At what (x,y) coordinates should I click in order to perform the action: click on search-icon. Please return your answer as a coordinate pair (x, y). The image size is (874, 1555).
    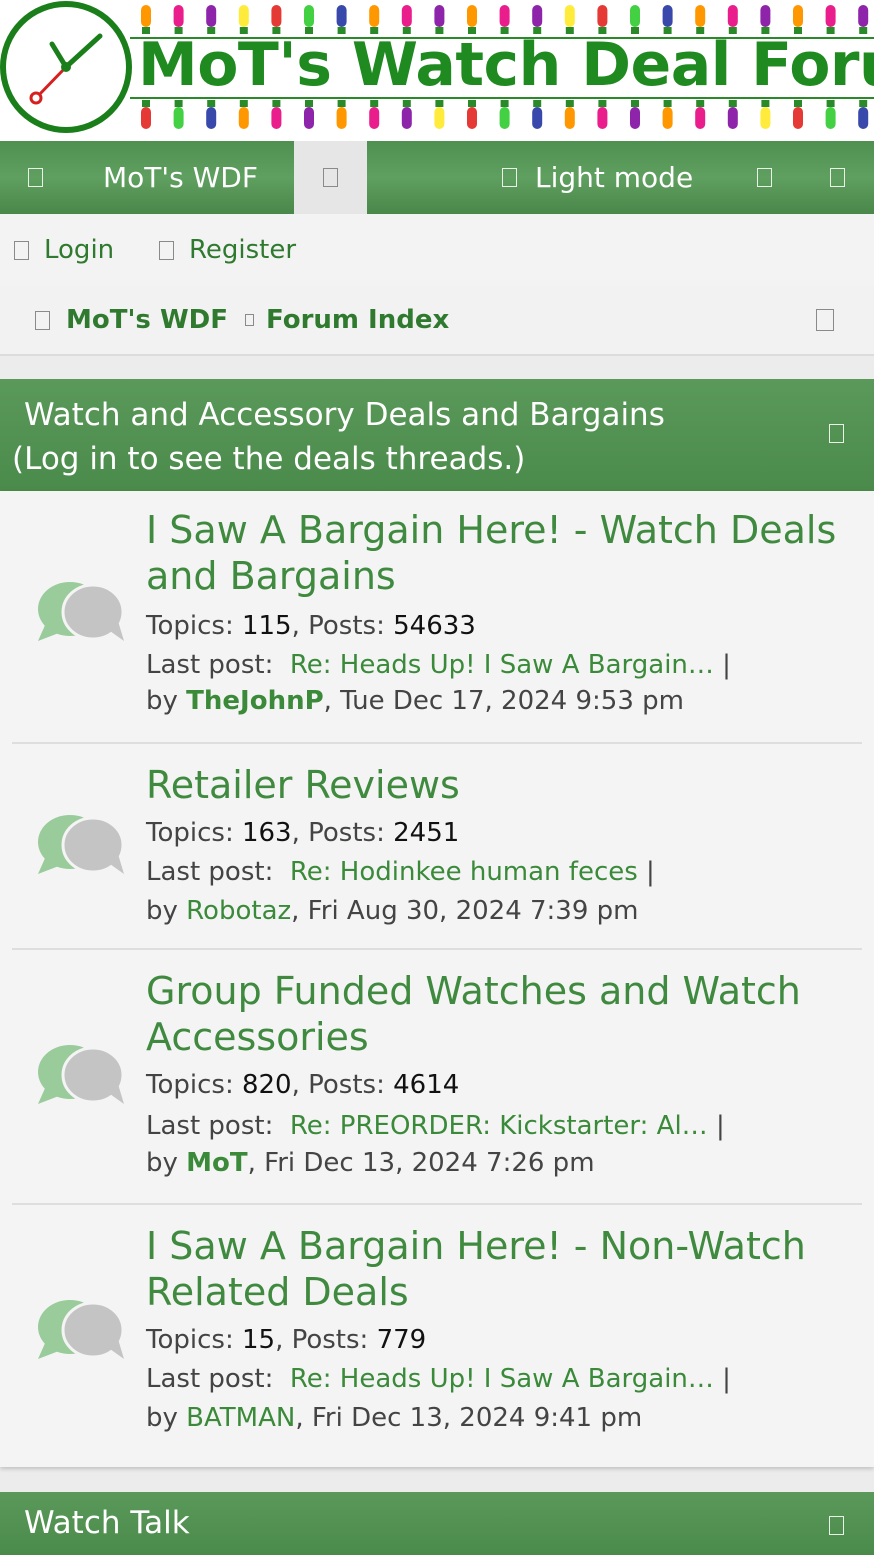
    Looking at the image, I should click on (330, 177).